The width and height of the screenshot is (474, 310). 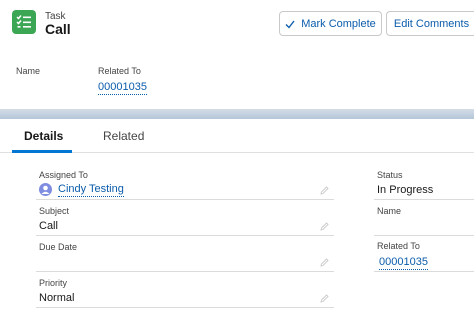 I want to click on active-tab-indicator, so click(x=42, y=151).